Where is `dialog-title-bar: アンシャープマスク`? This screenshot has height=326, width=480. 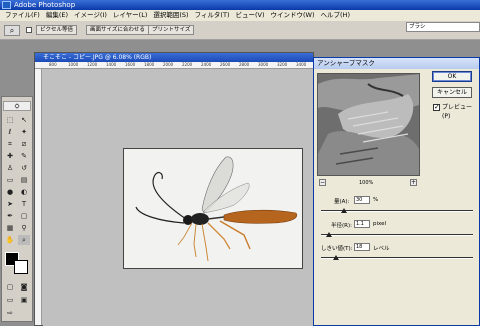
dialog-title-bar: アンシャープマスク is located at coordinates (396, 63).